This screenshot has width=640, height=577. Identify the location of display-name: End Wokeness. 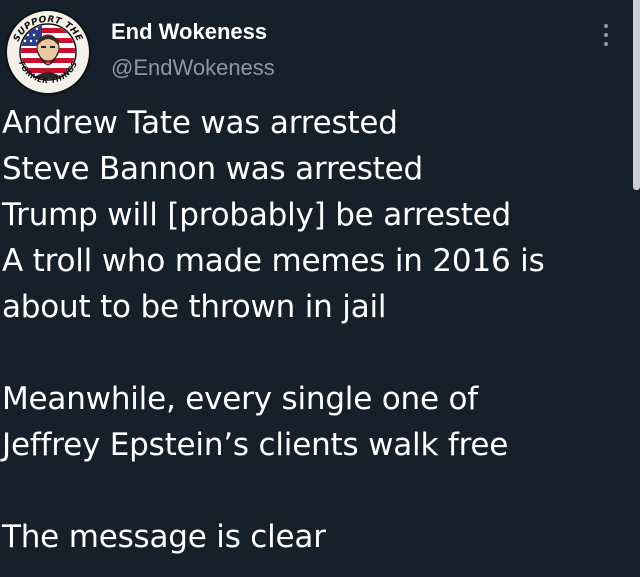
(189, 32).